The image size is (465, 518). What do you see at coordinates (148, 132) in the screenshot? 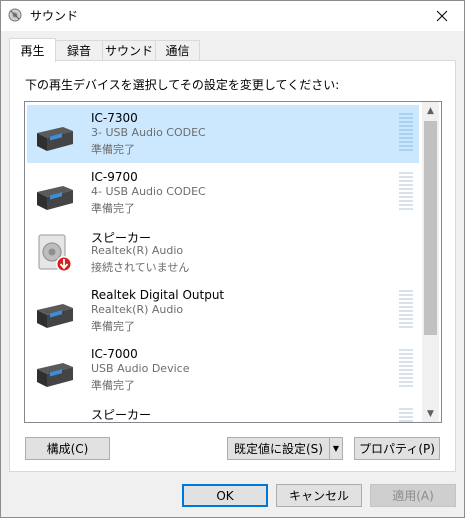
I see `device-description: 3- USB Audio CODEC` at bounding box center [148, 132].